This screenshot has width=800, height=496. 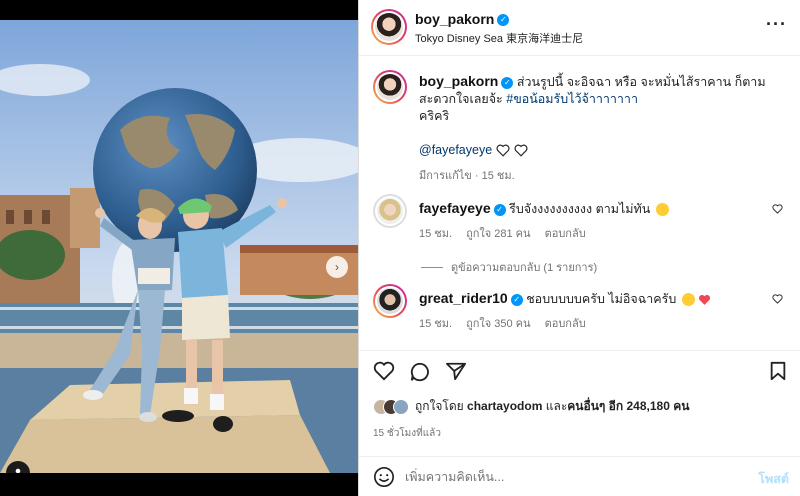 I want to click on chevron-right-icon: ›, so click(x=337, y=267).